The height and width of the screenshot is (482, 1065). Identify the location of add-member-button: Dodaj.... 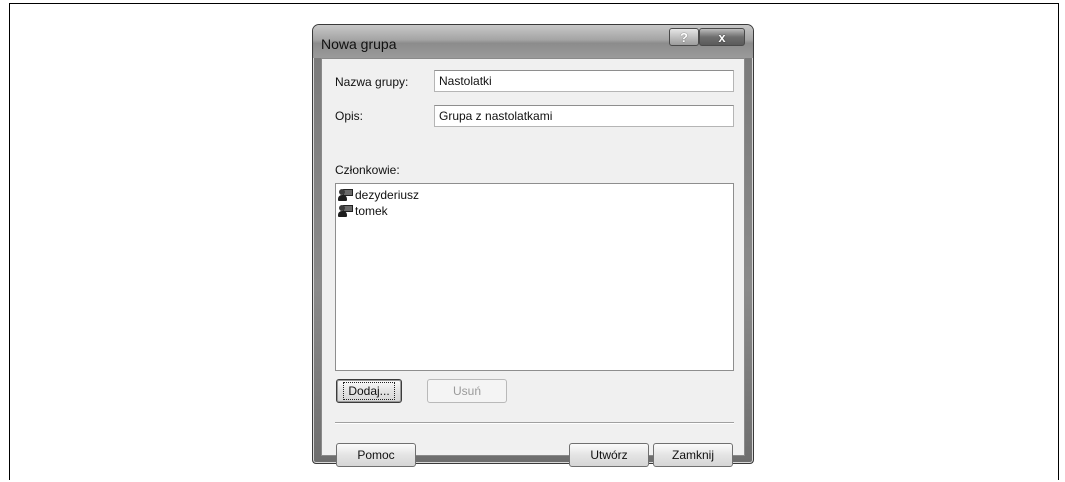
(369, 391).